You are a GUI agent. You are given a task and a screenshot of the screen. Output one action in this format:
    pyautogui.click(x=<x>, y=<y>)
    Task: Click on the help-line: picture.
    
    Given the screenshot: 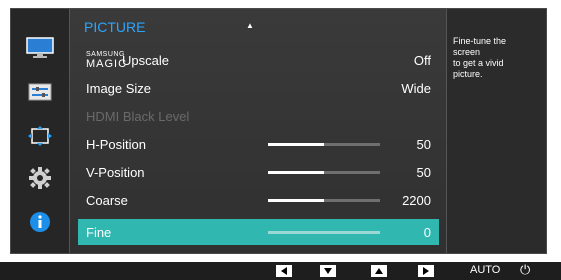 What is the action you would take?
    pyautogui.click(x=468, y=74)
    